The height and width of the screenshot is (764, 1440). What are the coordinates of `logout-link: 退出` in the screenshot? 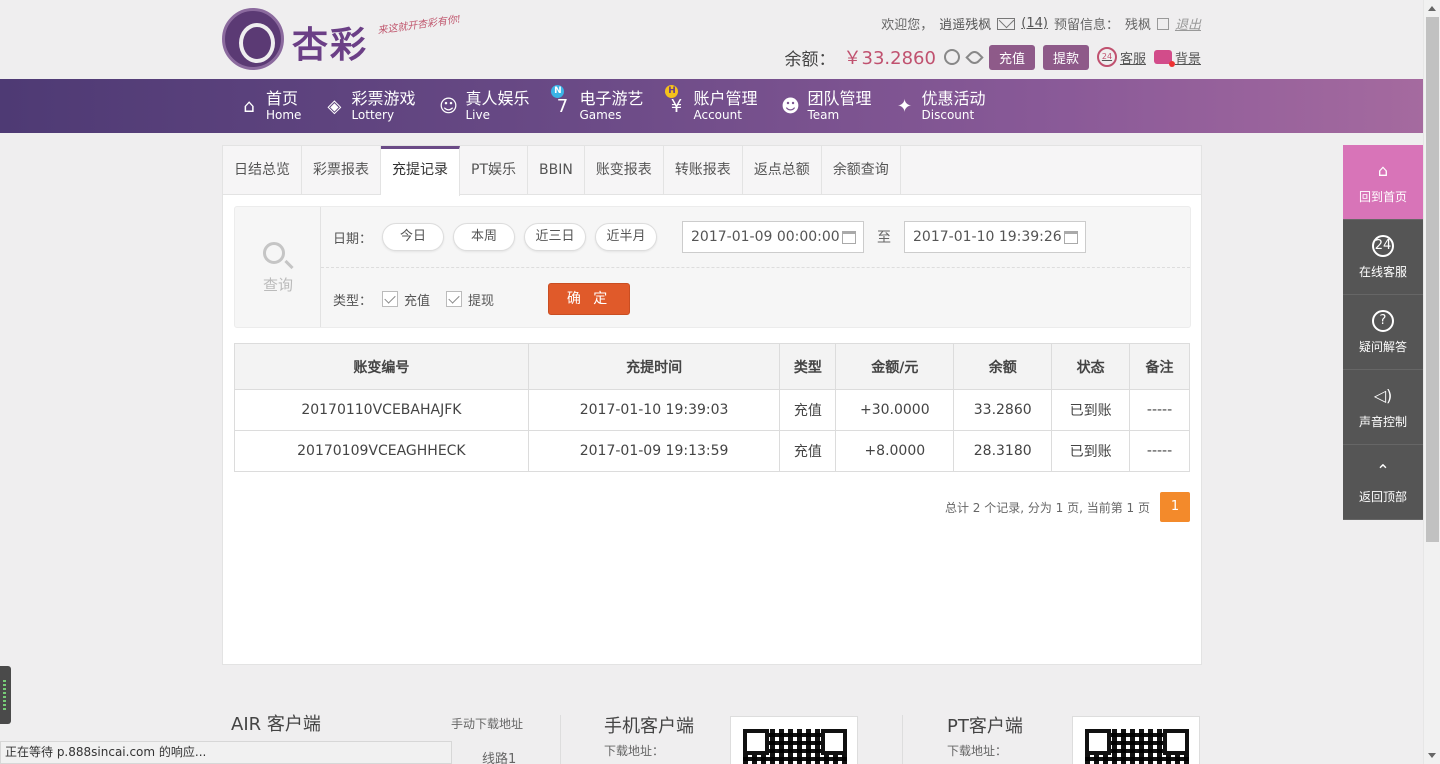 It's located at (1188, 23).